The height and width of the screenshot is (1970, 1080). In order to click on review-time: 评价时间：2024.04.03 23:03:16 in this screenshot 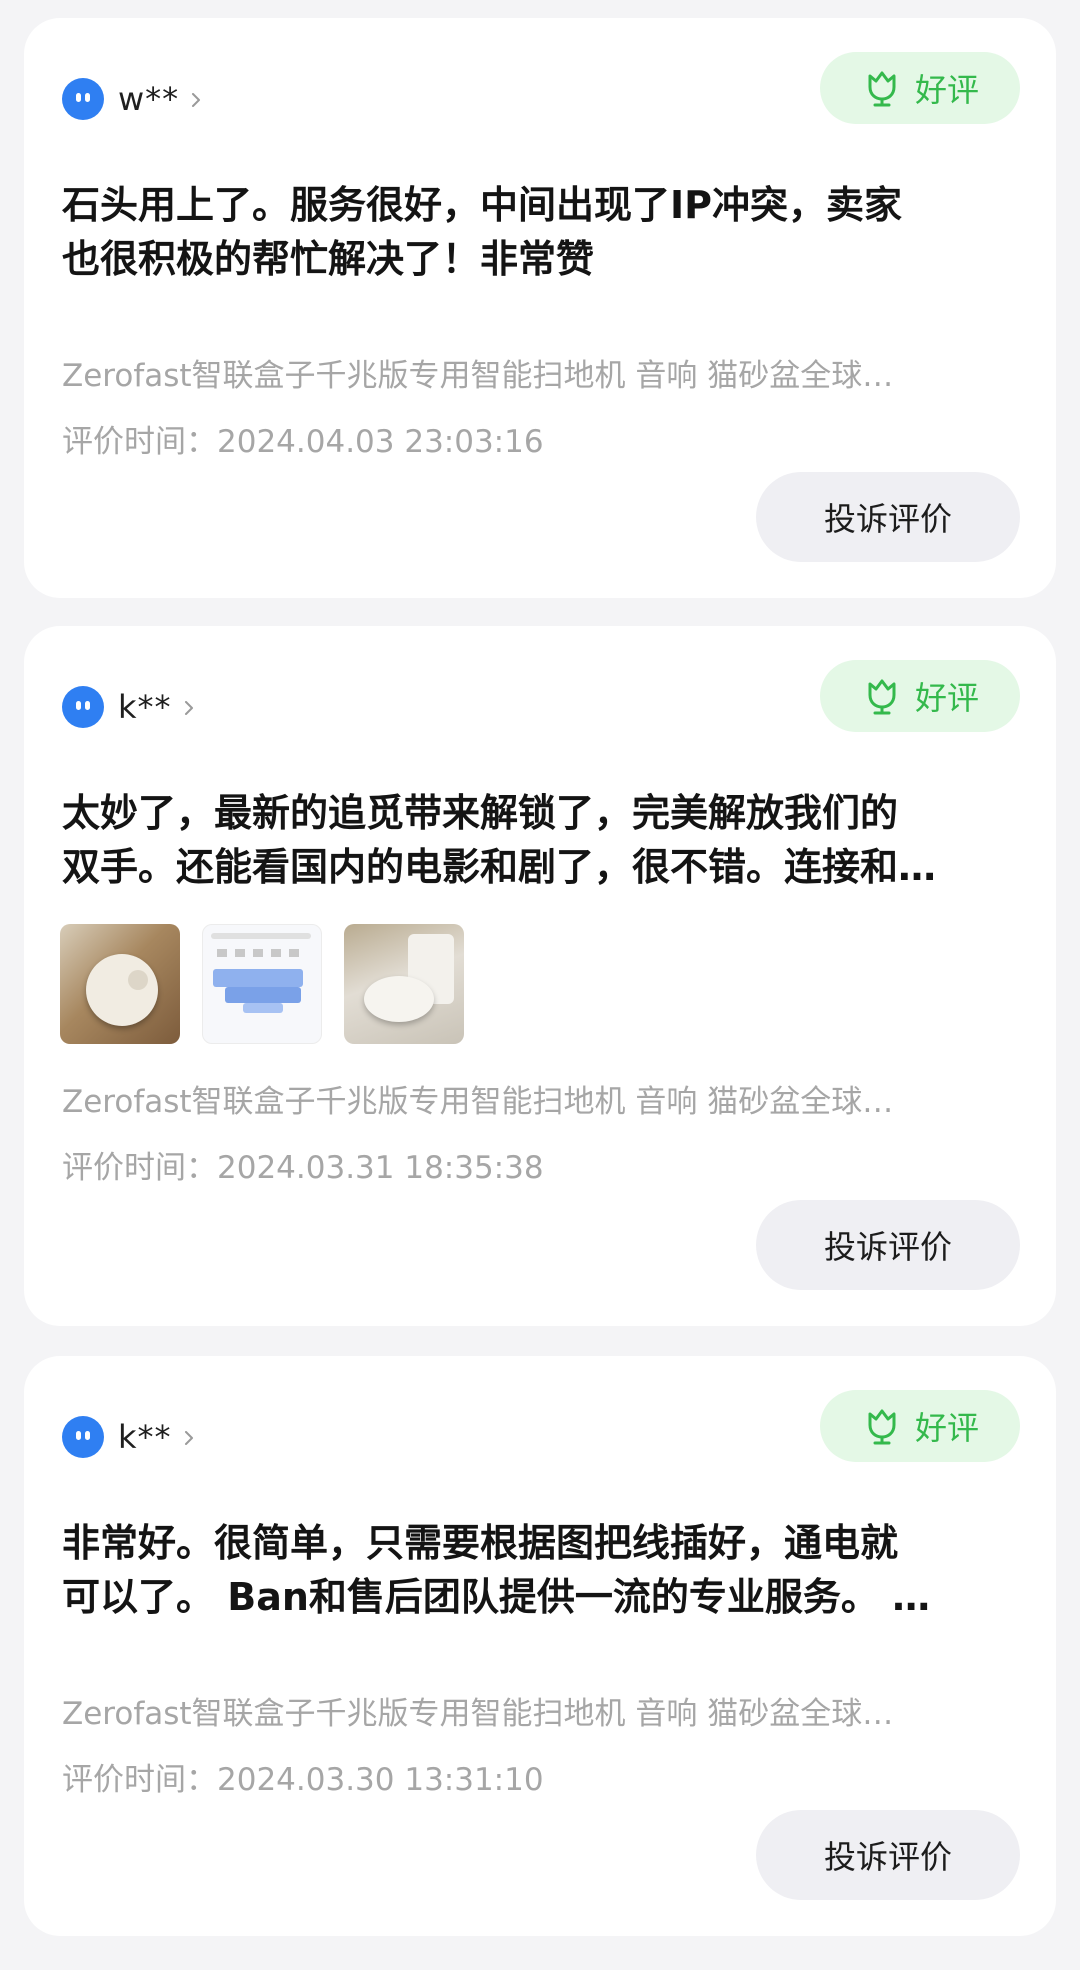, I will do `click(303, 442)`.